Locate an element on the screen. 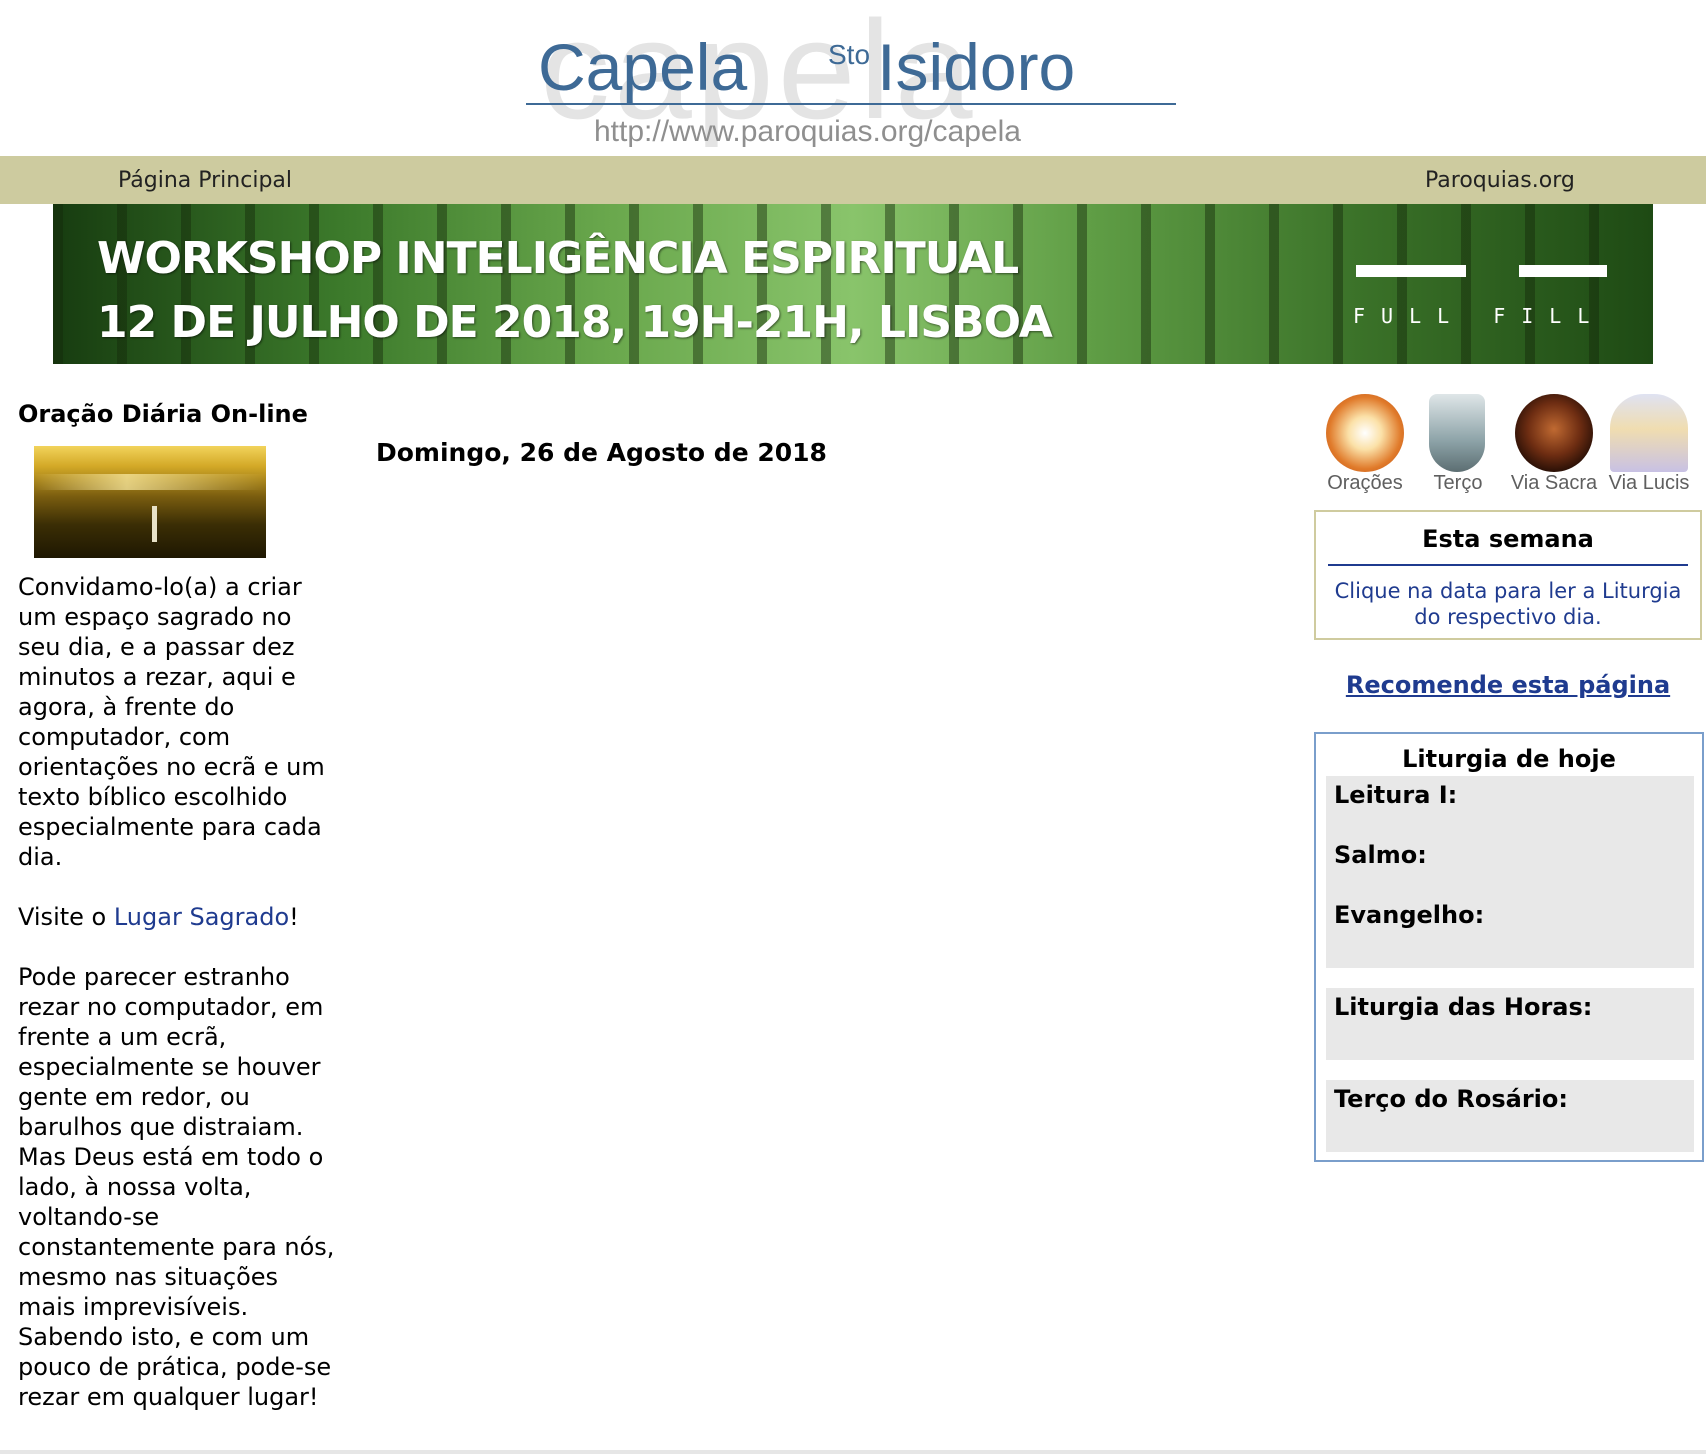  psalm-label: Salmo: is located at coordinates (1380, 855).